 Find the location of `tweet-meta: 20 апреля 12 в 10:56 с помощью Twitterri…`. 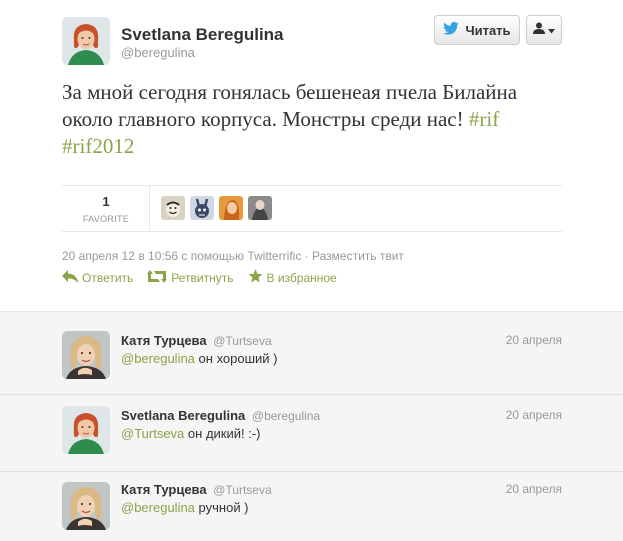

tweet-meta: 20 апреля 12 в 10:56 с помощью Twitterri… is located at coordinates (233, 256).